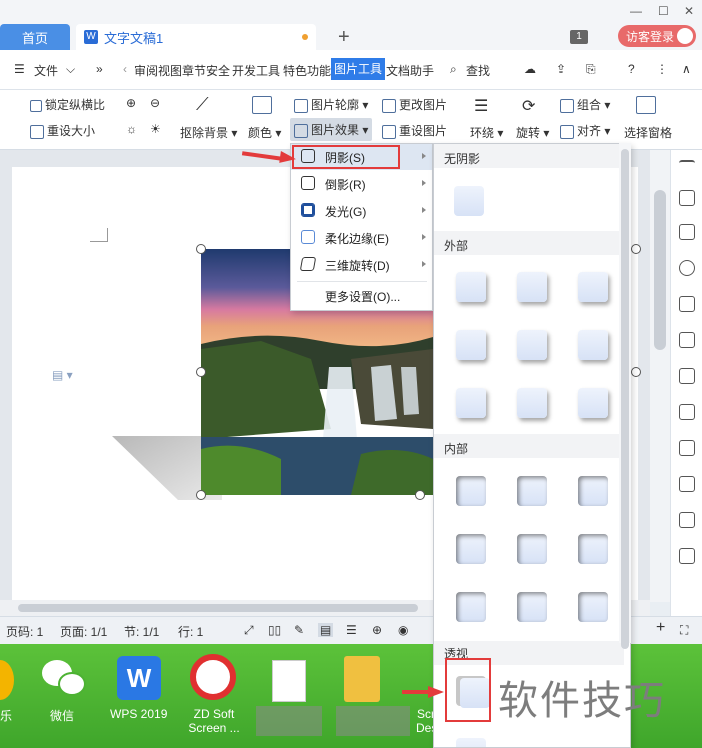 This screenshot has height=748, width=702. I want to click on resize-handle-top-right, so click(636, 249).